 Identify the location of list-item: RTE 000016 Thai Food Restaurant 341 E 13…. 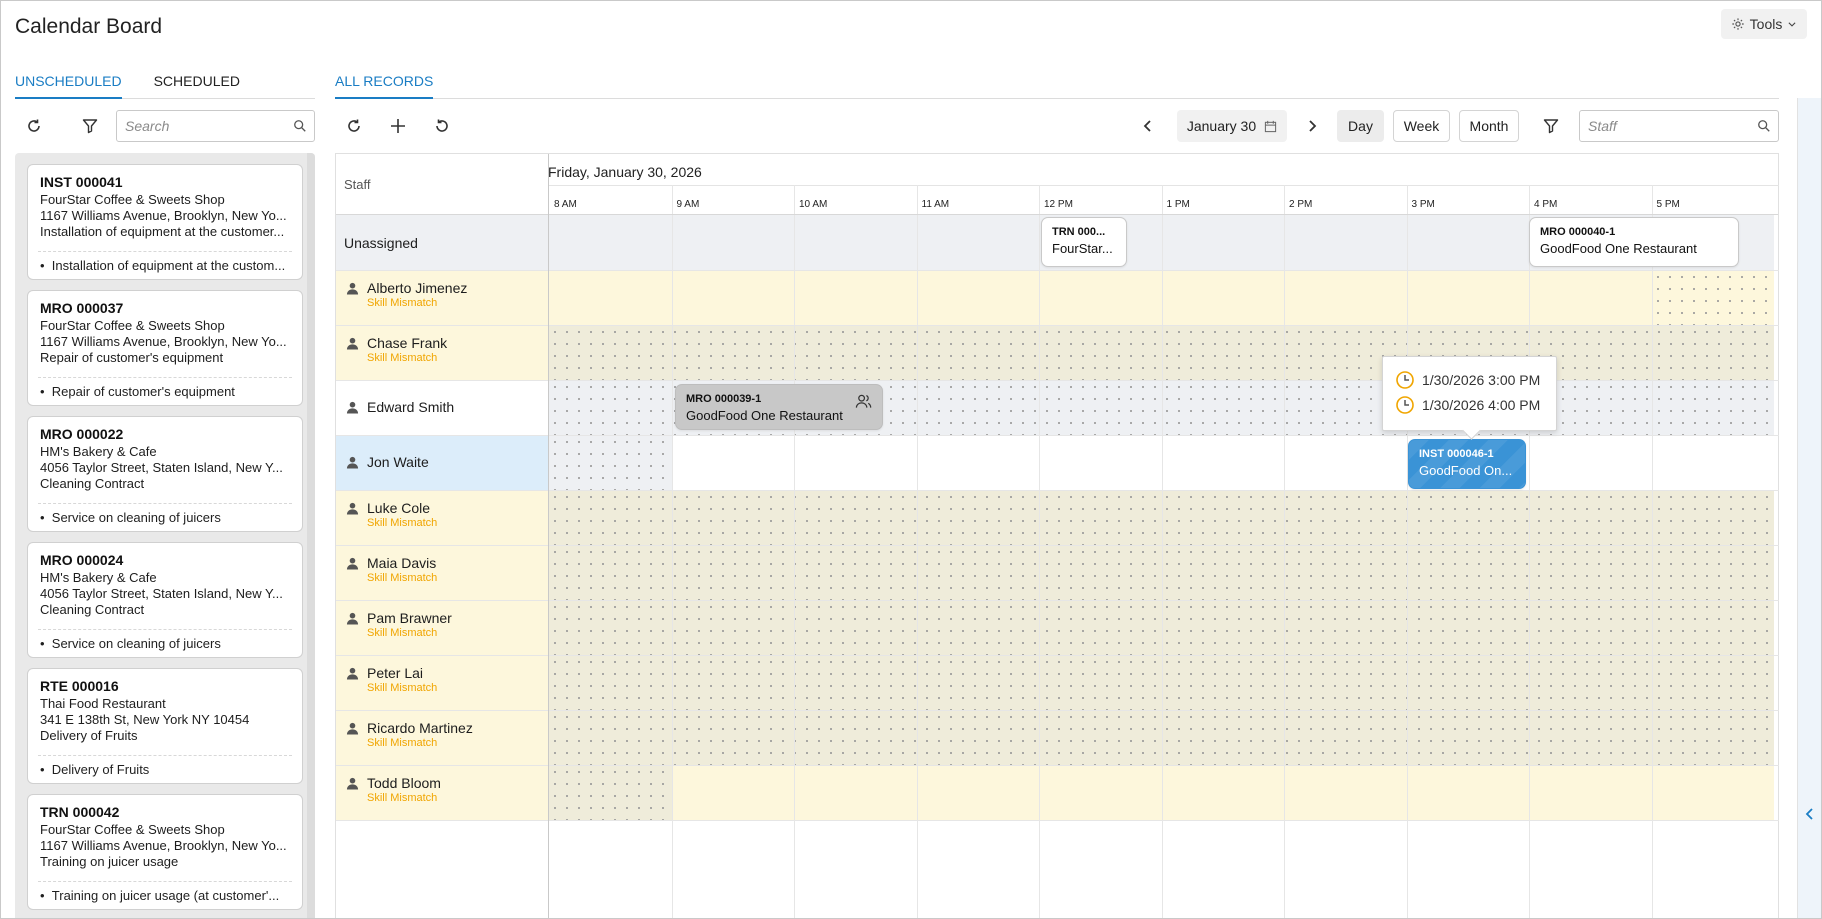
(165, 726).